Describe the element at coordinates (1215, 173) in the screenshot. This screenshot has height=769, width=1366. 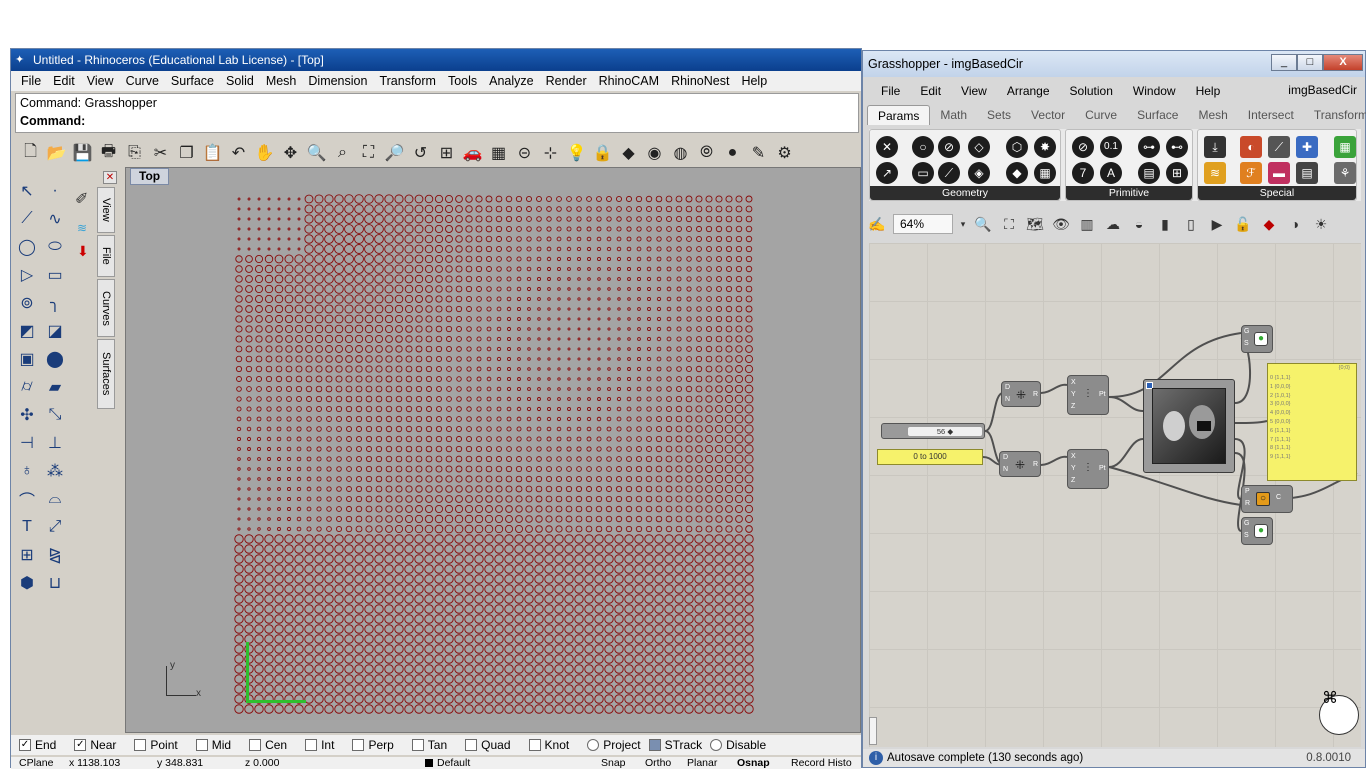
I see `value-list-icon: ≋` at that location.